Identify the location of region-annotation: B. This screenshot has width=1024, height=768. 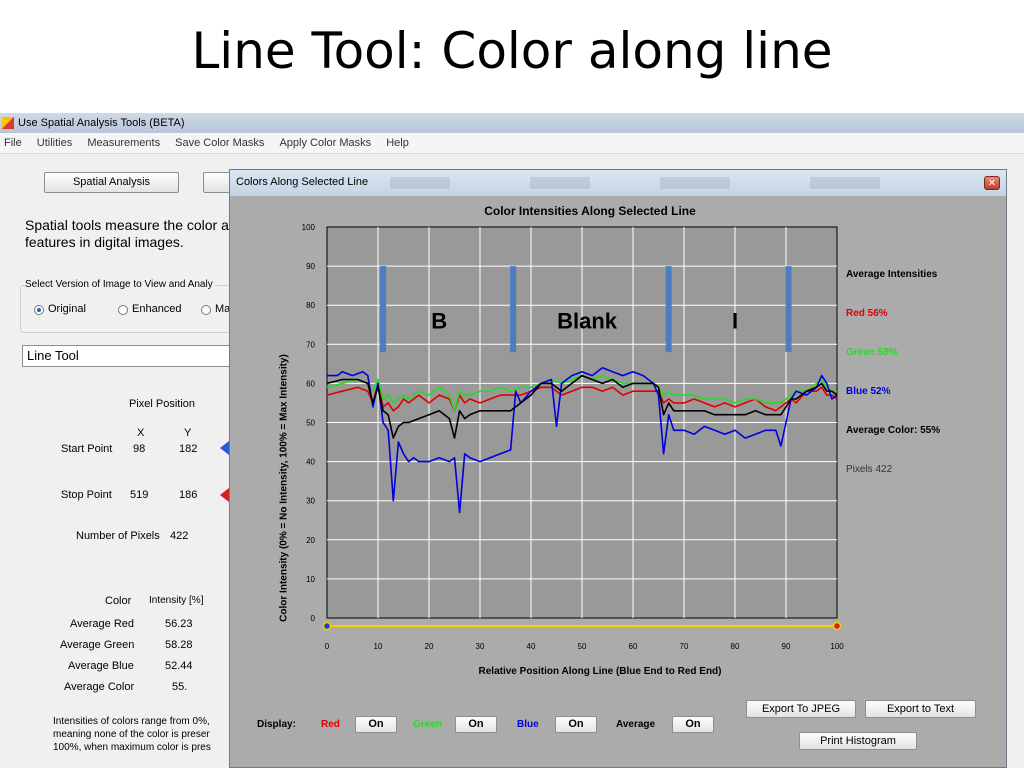
(439, 321).